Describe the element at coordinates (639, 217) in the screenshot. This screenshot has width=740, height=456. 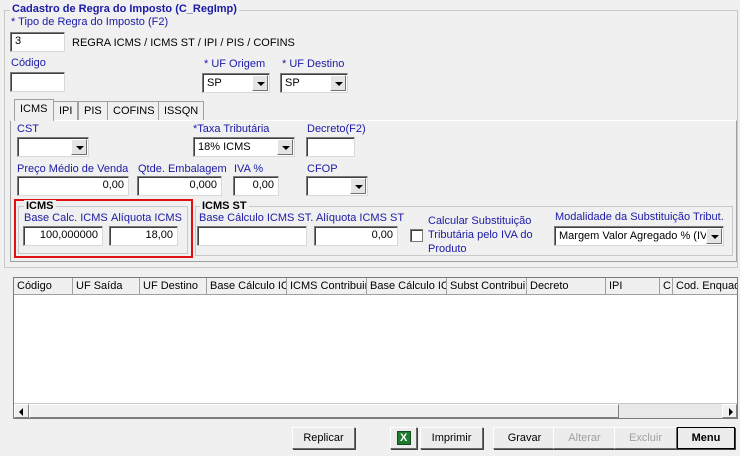
I see `modalidade-st-label: Modalidade da Substituição Tribut.` at that location.